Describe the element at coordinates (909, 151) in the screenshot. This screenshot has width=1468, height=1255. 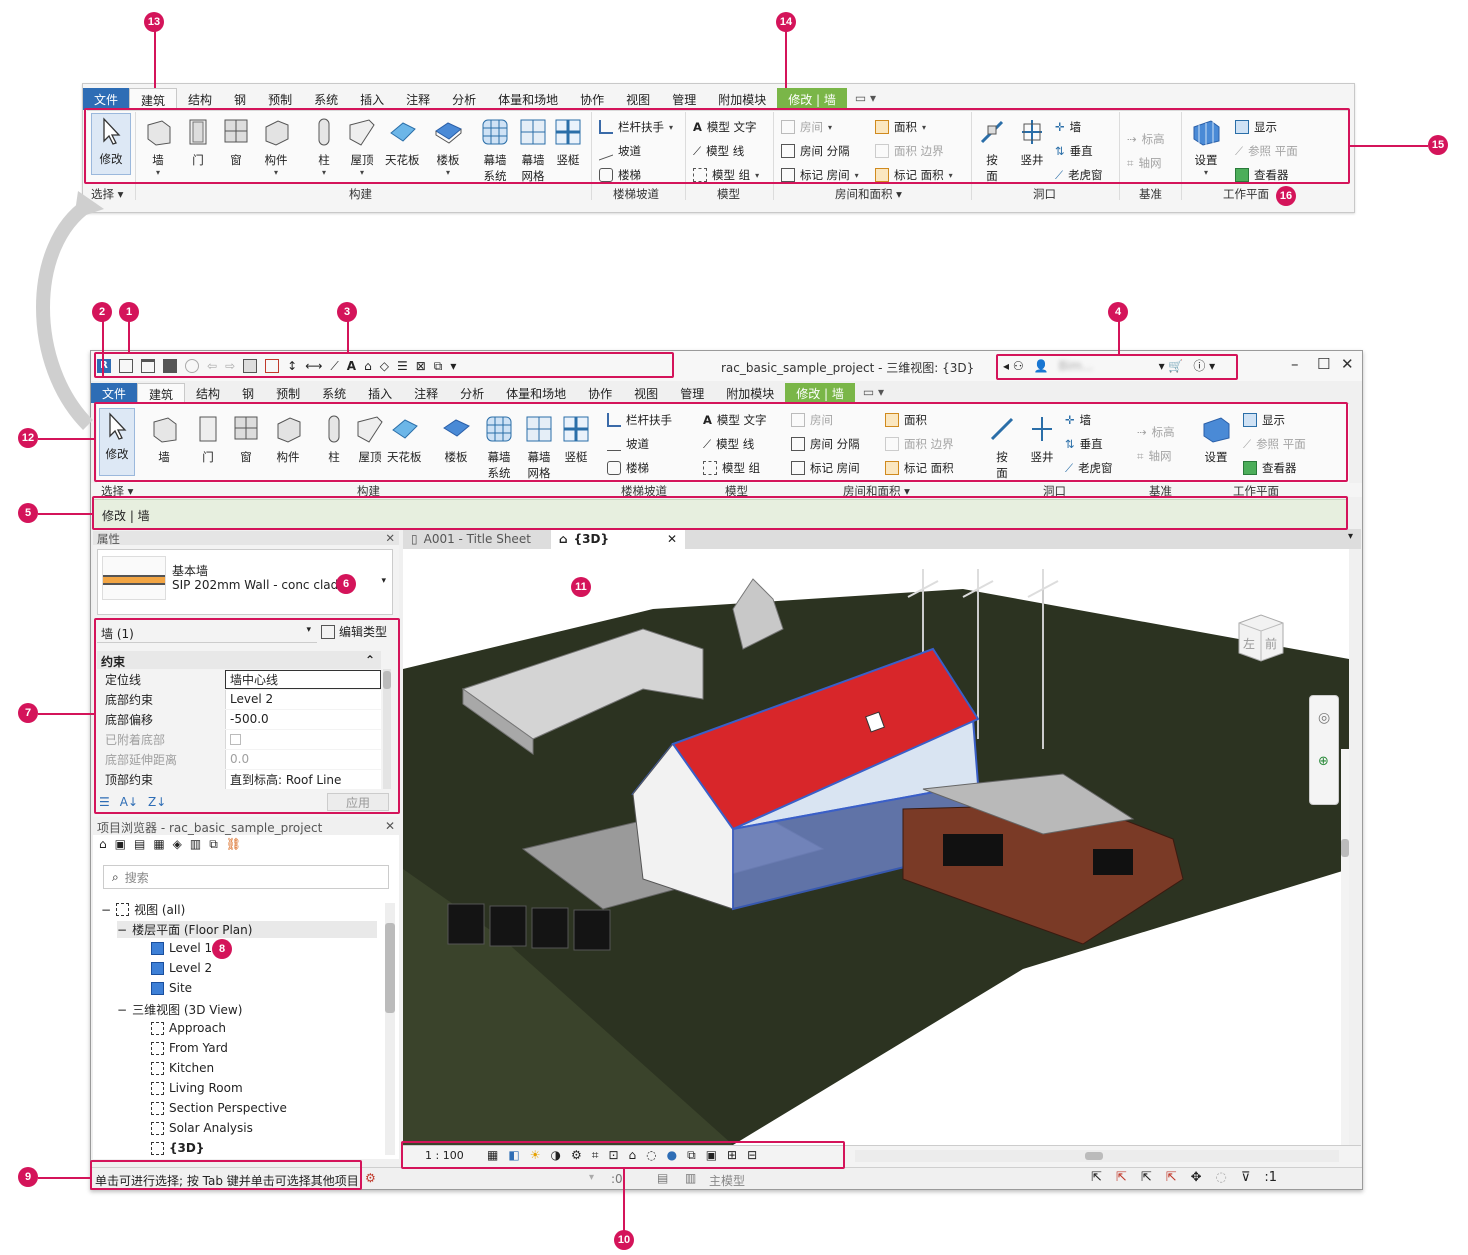
I see `area-boundary-button: 面积 边界` at that location.